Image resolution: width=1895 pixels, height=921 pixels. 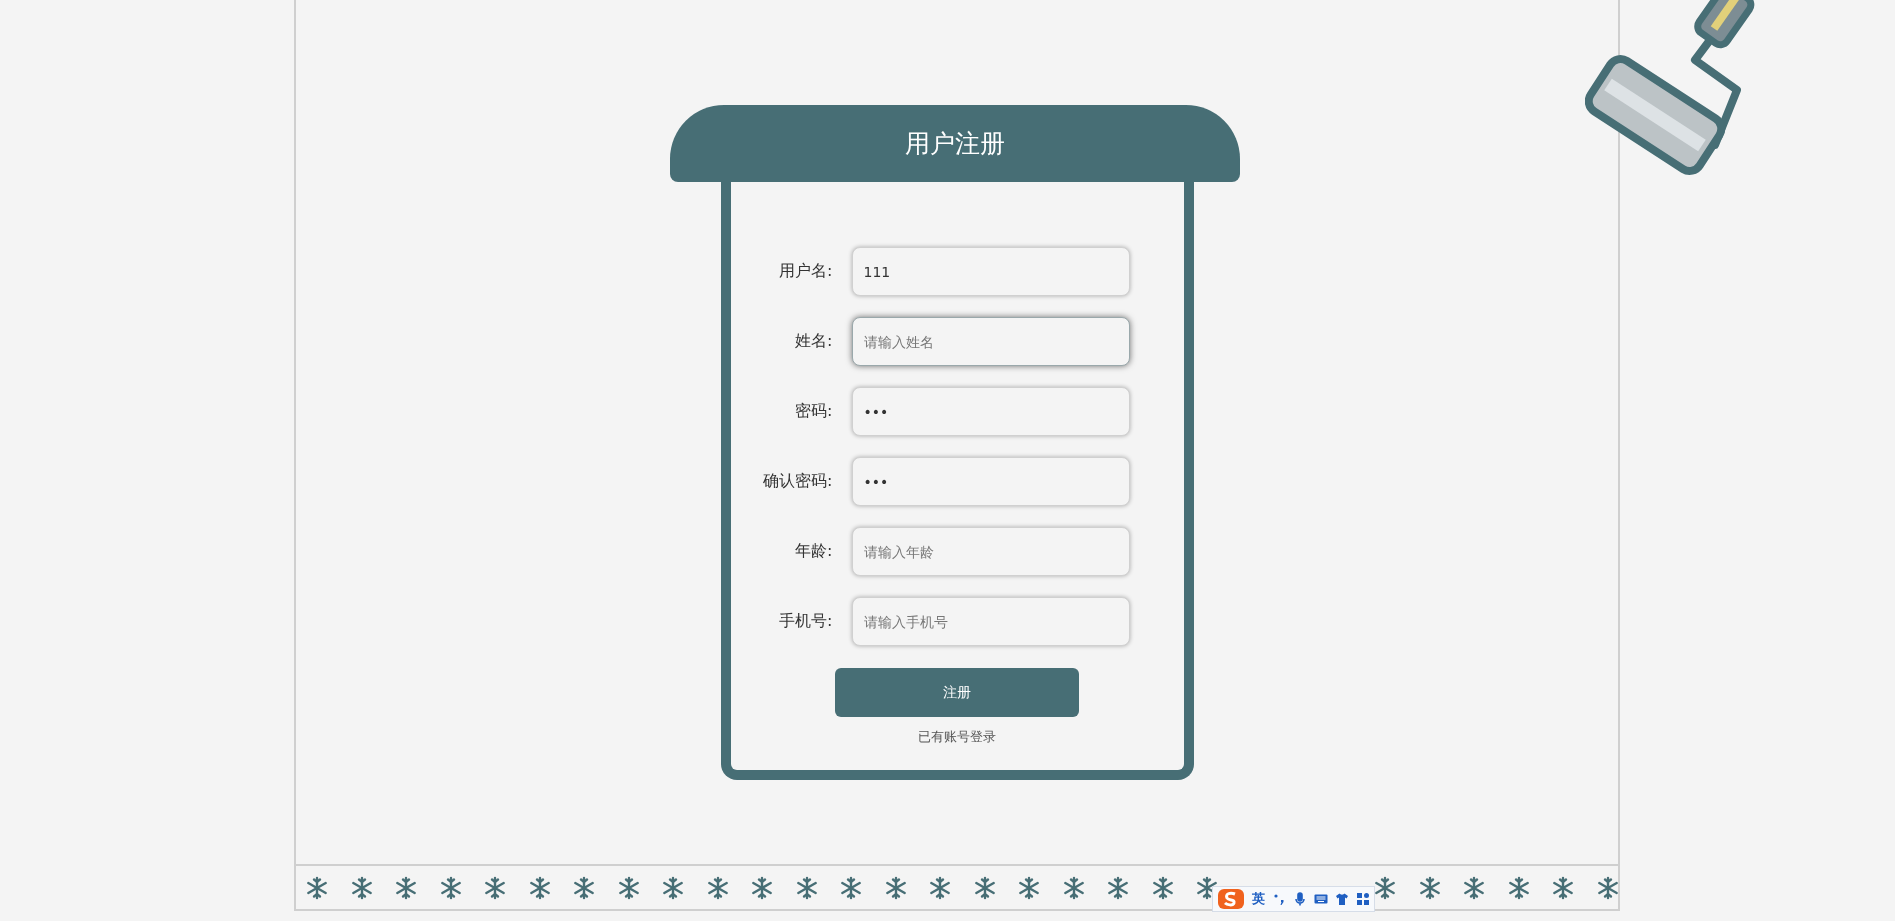 I want to click on register-button: 注册, so click(x=957, y=692).